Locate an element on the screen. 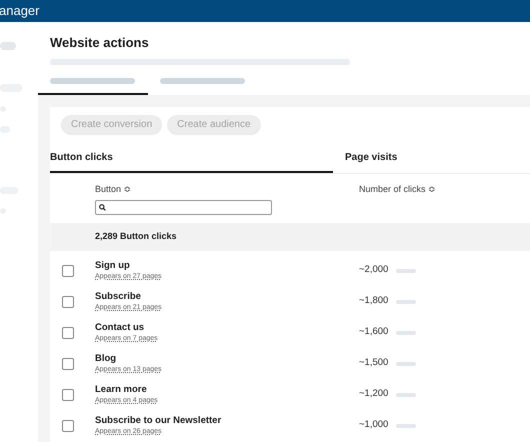 Image resolution: width=530 pixels, height=442 pixels. tab: Button clicks is located at coordinates (191, 158).